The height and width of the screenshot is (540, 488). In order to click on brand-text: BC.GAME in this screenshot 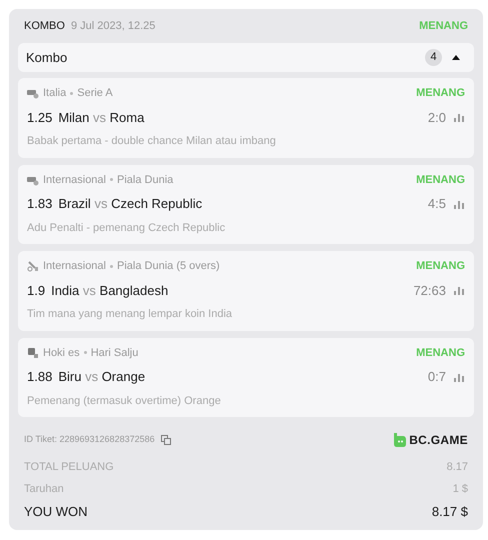, I will do `click(438, 440)`.